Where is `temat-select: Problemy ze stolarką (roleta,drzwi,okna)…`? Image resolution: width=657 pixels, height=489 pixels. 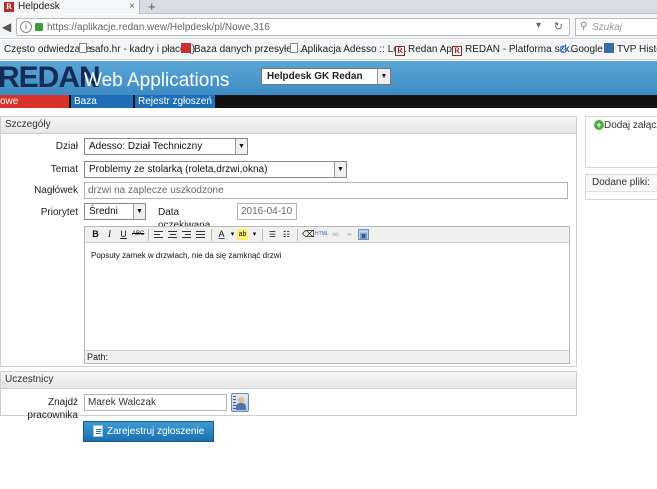
temat-select: Problemy ze stolarką (roleta,drzwi,okna)… is located at coordinates (215, 169).